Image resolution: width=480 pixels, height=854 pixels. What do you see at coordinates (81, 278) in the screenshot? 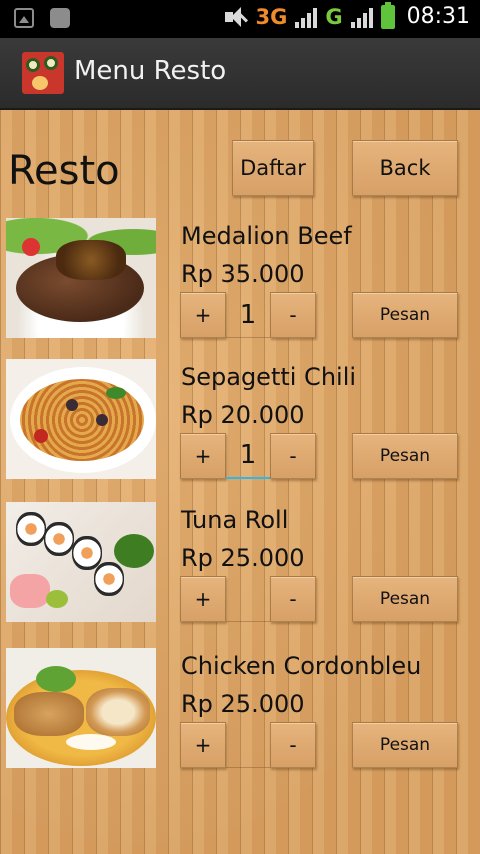
I see `medalion-beef-image` at bounding box center [81, 278].